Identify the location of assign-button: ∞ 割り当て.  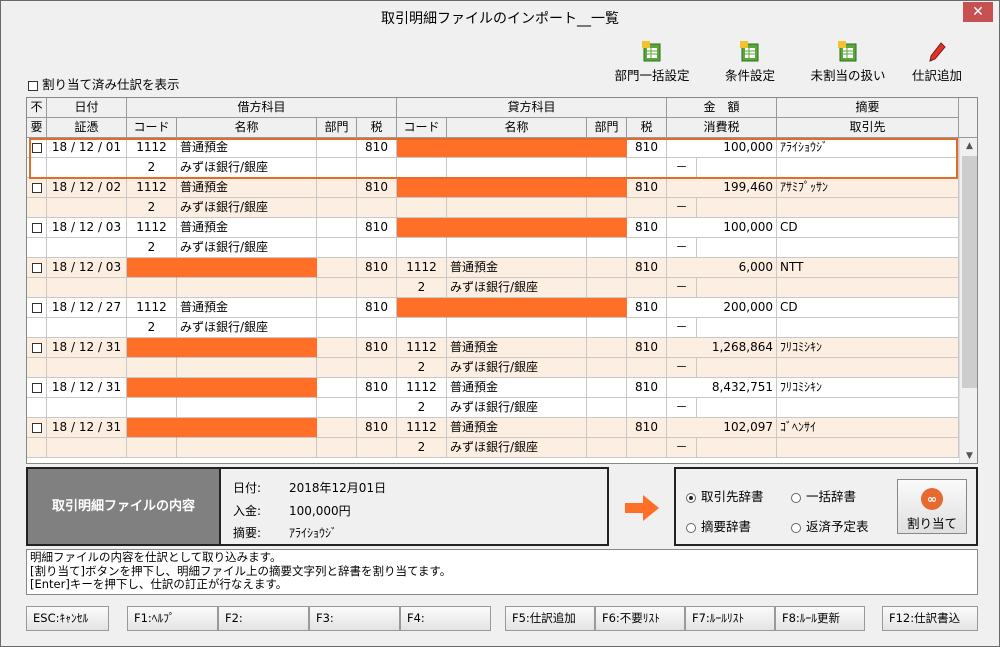
(932, 506).